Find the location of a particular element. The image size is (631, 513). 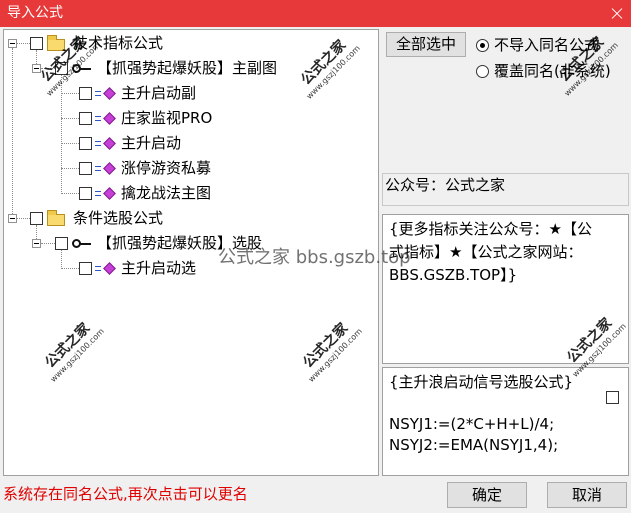

radio-overwrite-duplicates is located at coordinates (482, 71).